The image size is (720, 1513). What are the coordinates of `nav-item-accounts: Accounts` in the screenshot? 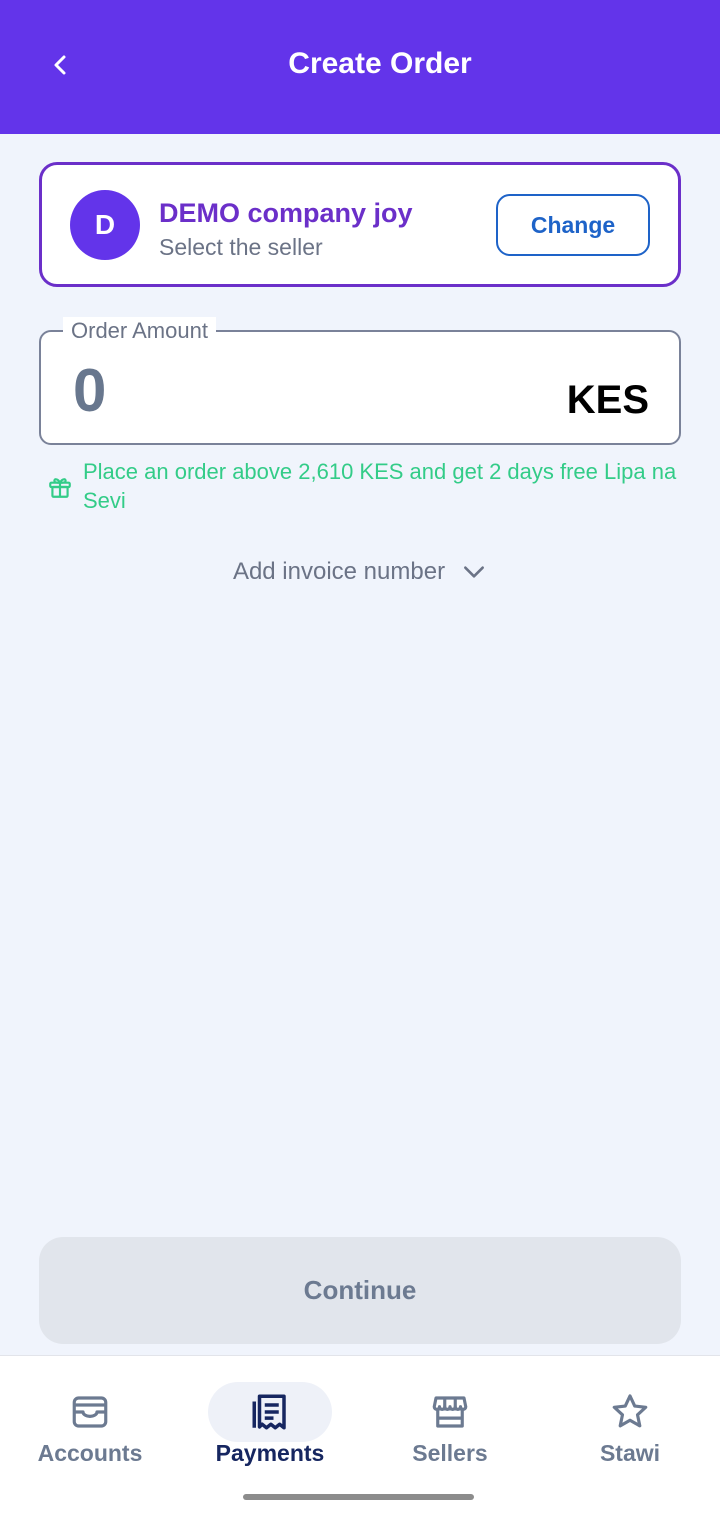 It's located at (90, 1428).